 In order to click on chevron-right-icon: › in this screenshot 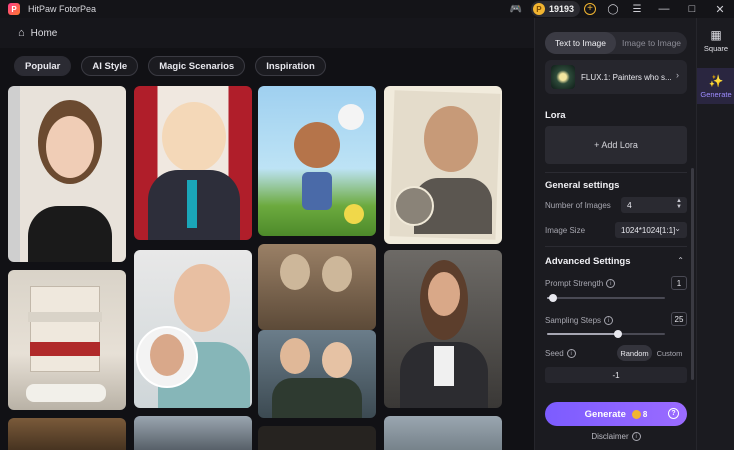, I will do `click(677, 75)`.